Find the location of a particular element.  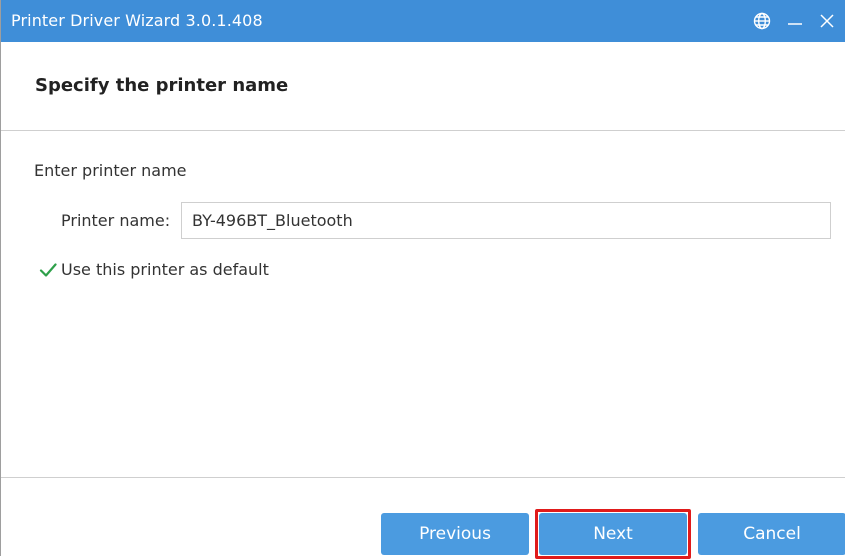

title-bar: Printer Driver Wizard 3.0.1.408 is located at coordinates (423, 21).